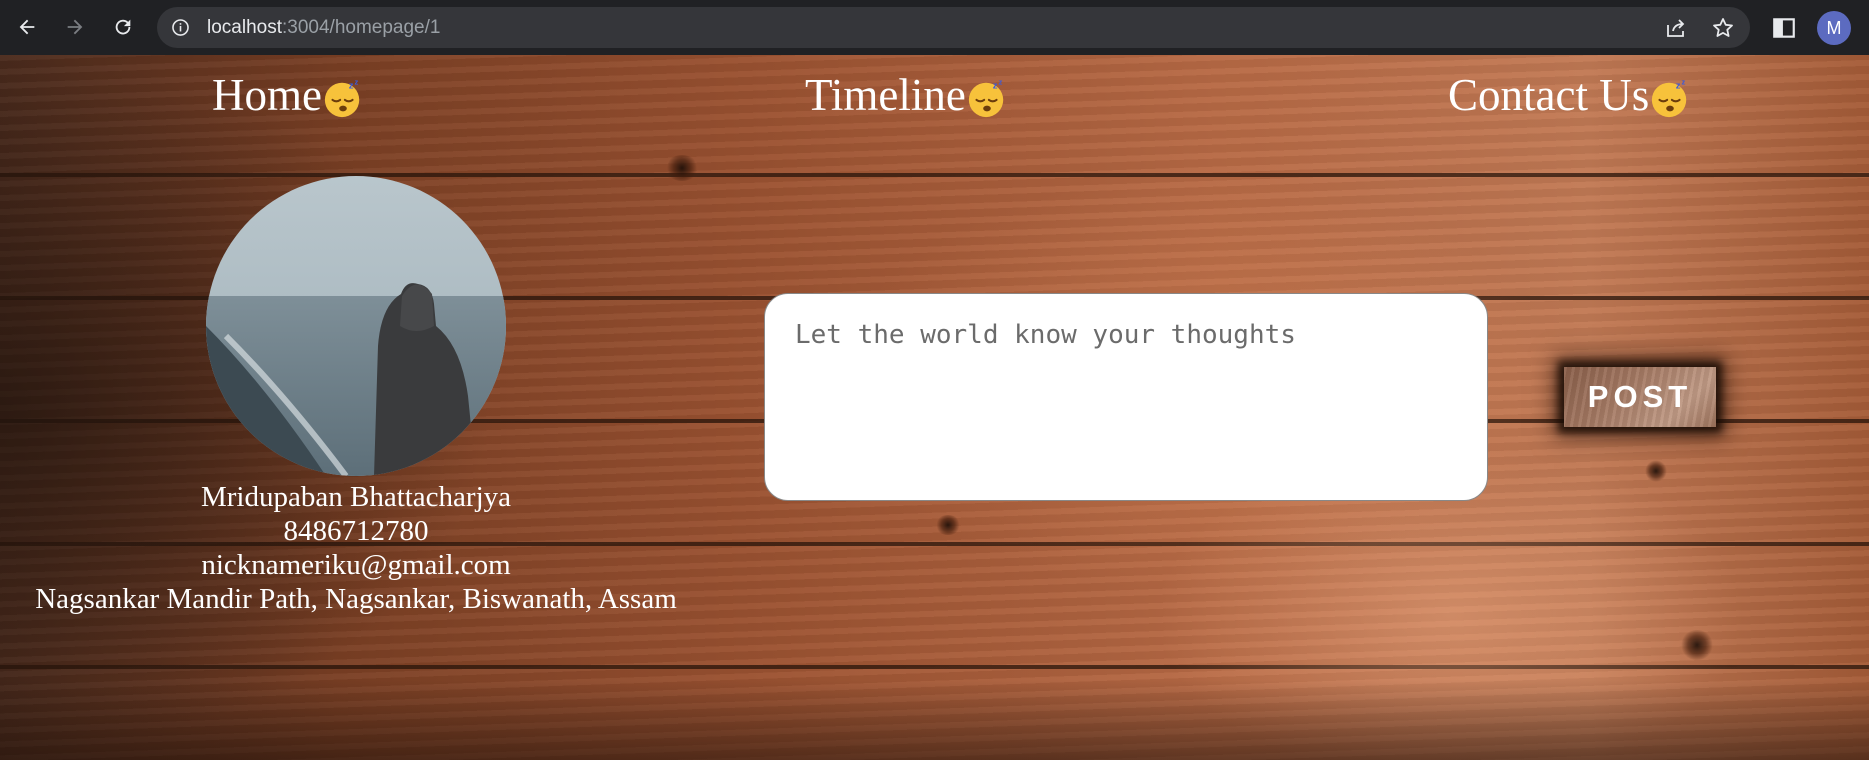 This screenshot has width=1869, height=760. I want to click on bottom-shade, so click(934, 720).